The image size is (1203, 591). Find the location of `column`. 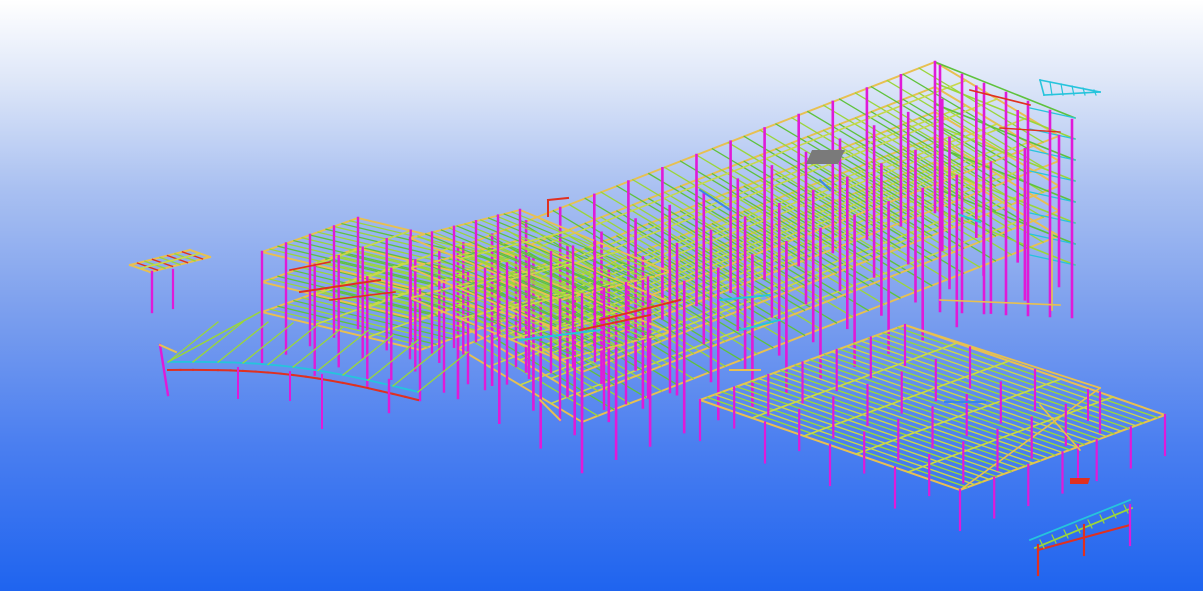

column is located at coordinates (164, 370).